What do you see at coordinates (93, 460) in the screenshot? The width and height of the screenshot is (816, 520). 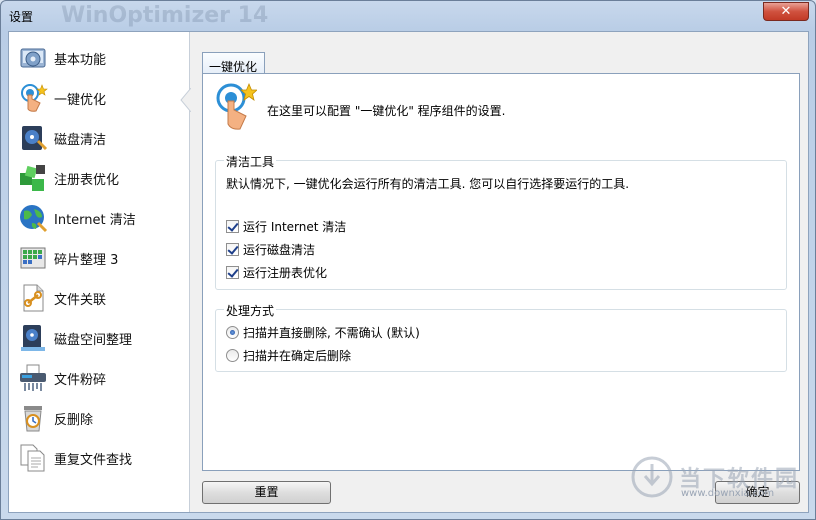 I see `sidebar-item-label: 重复文件查找` at bounding box center [93, 460].